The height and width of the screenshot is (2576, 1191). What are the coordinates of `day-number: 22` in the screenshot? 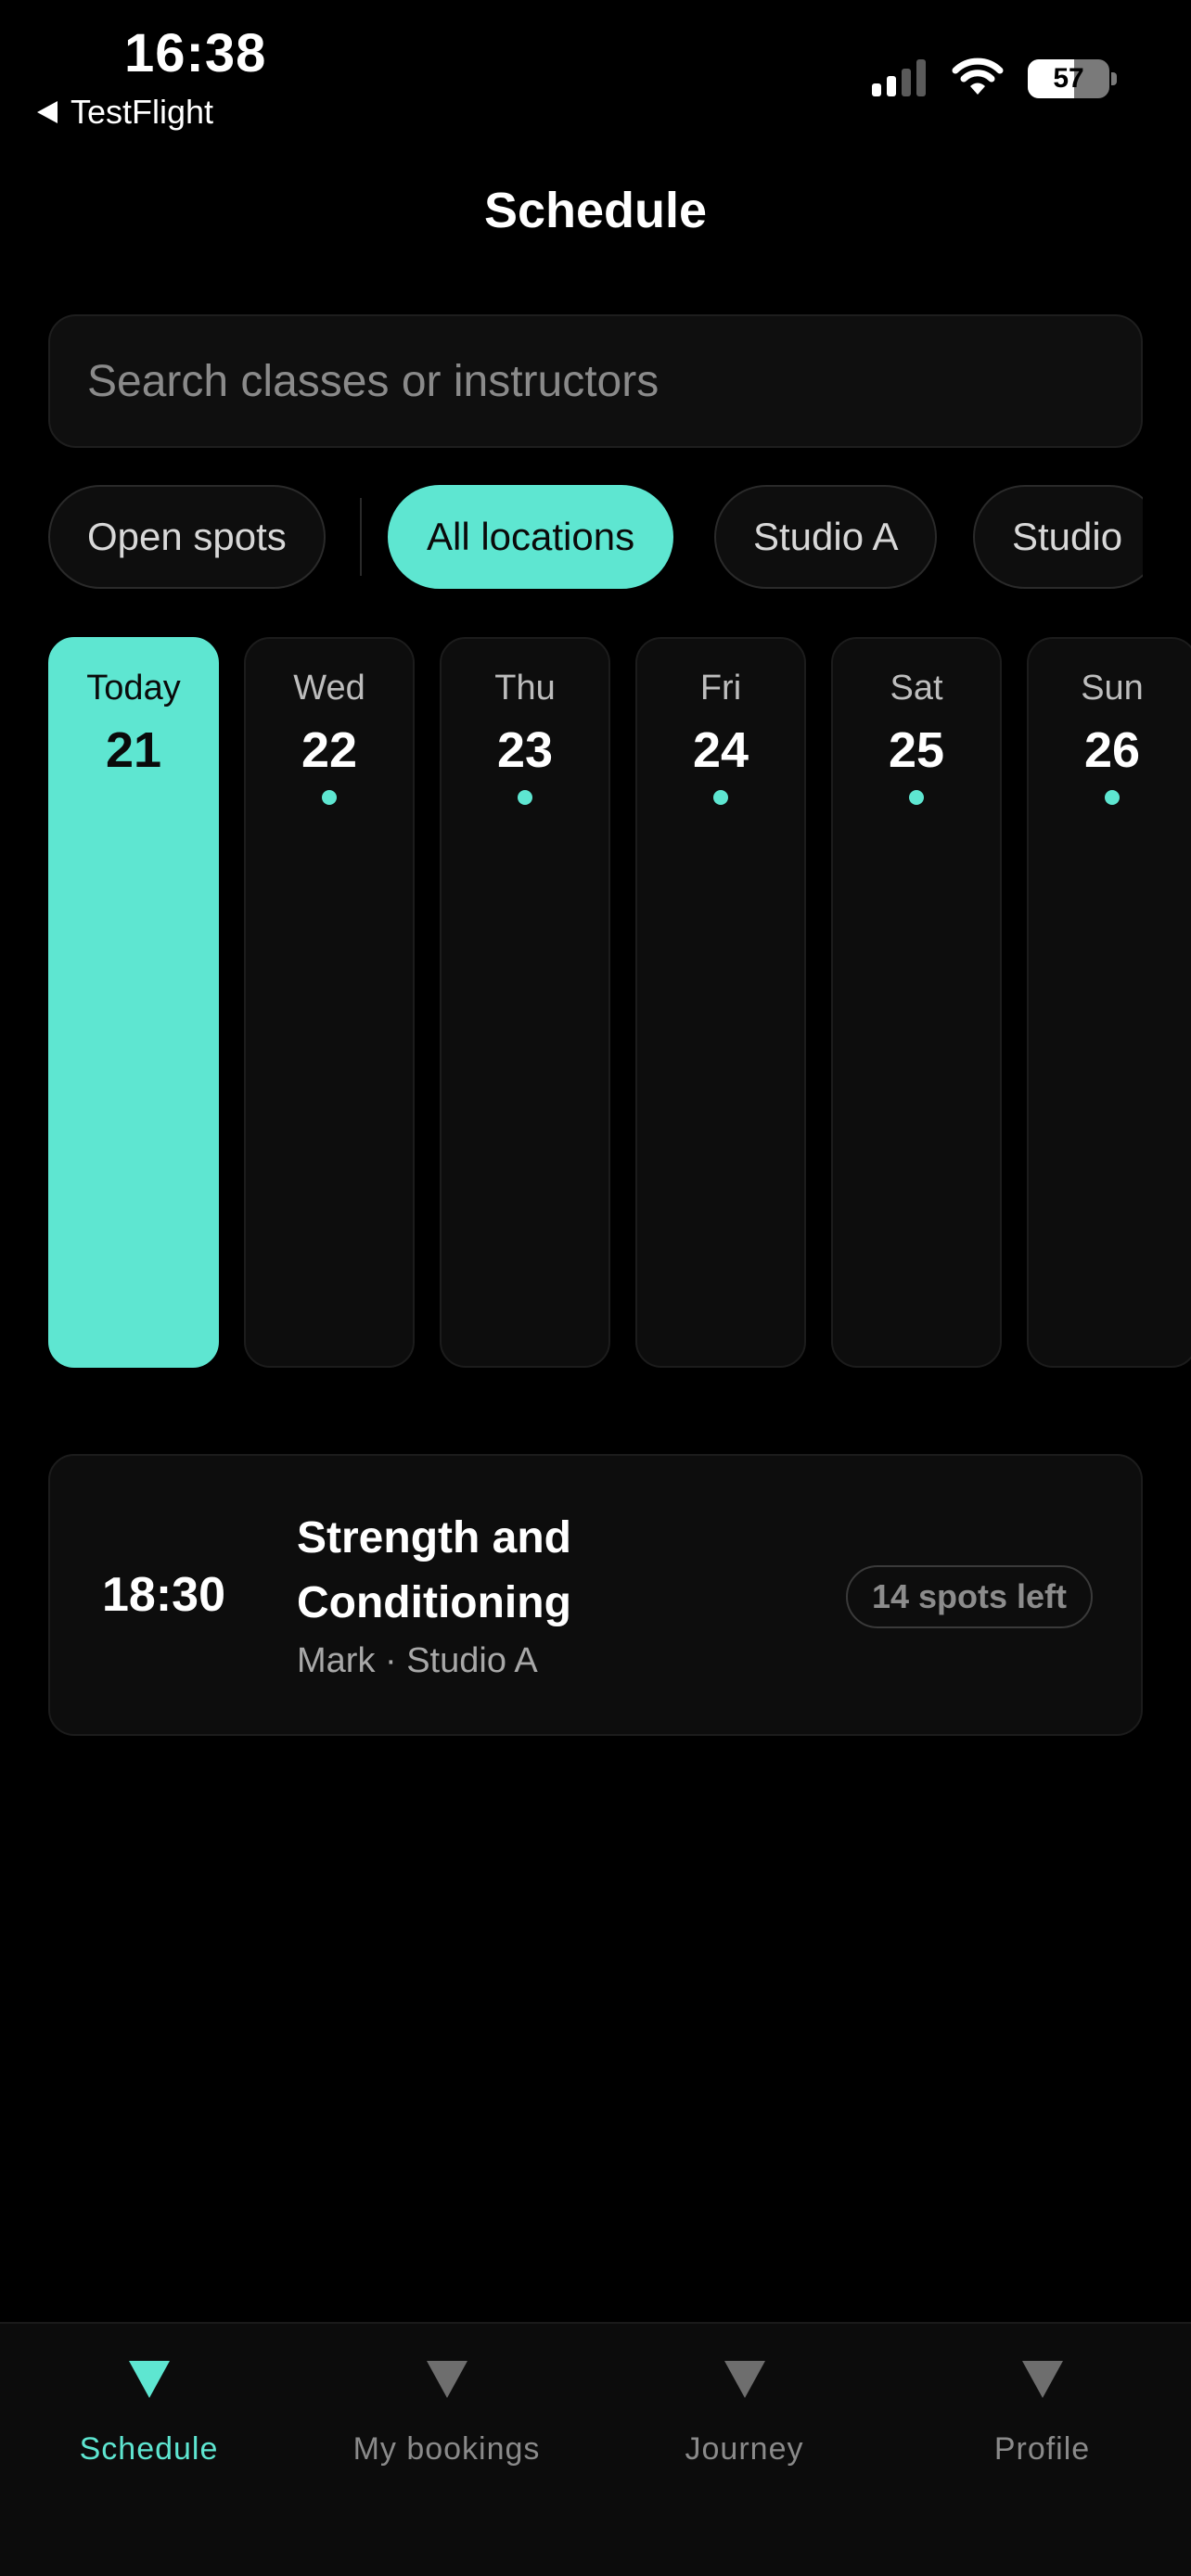 It's located at (329, 750).